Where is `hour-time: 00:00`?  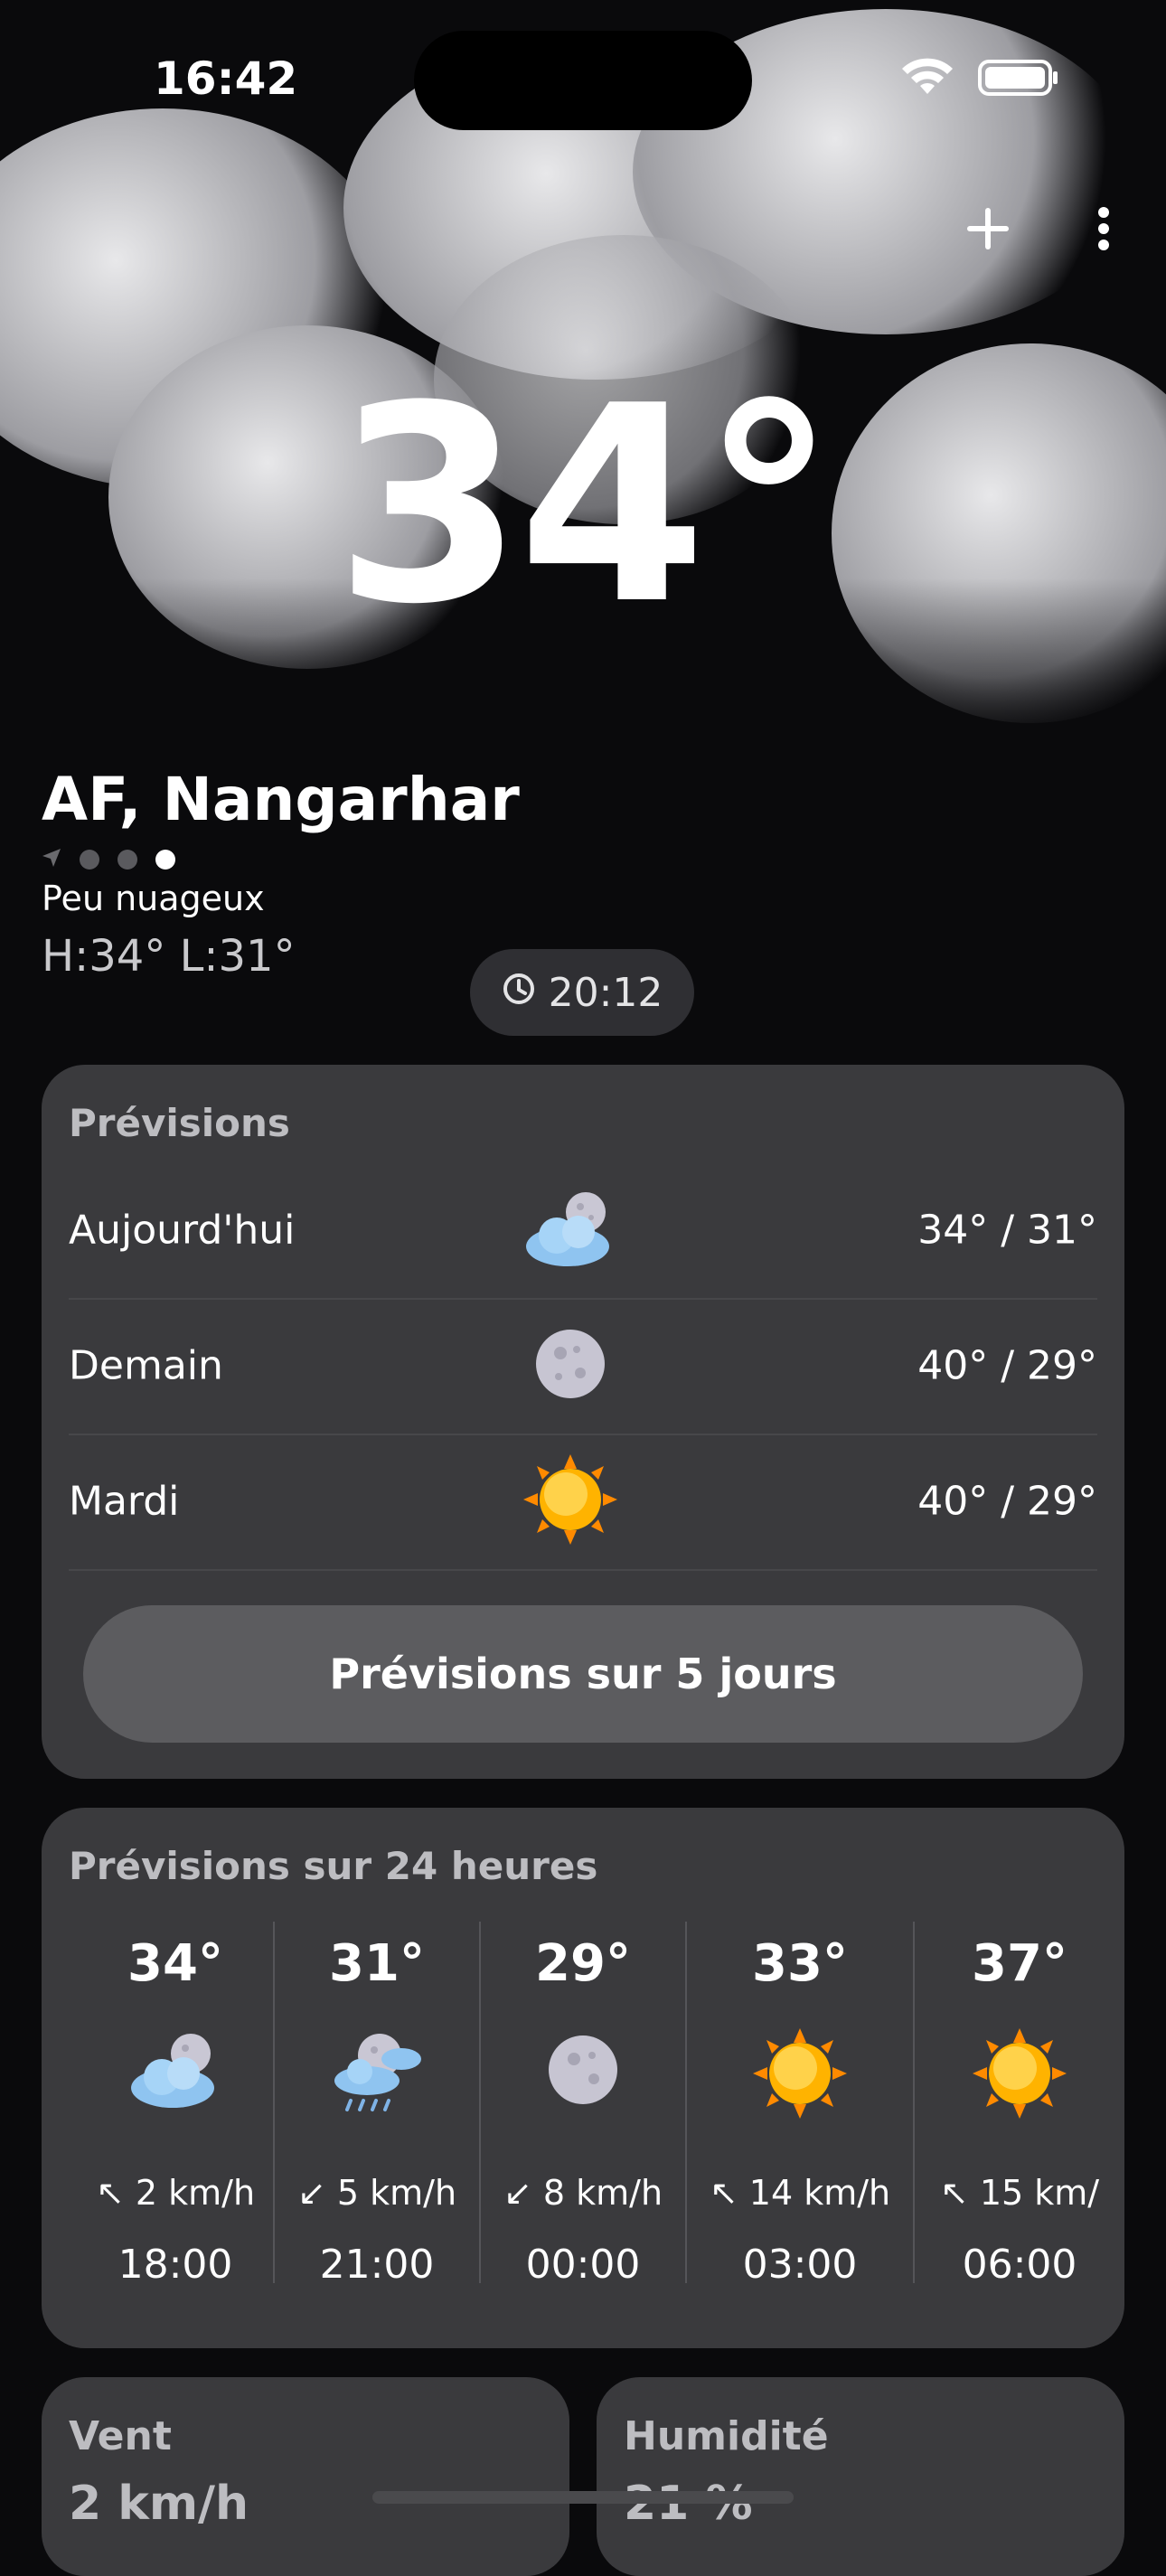
hour-time: 00:00 is located at coordinates (583, 2265).